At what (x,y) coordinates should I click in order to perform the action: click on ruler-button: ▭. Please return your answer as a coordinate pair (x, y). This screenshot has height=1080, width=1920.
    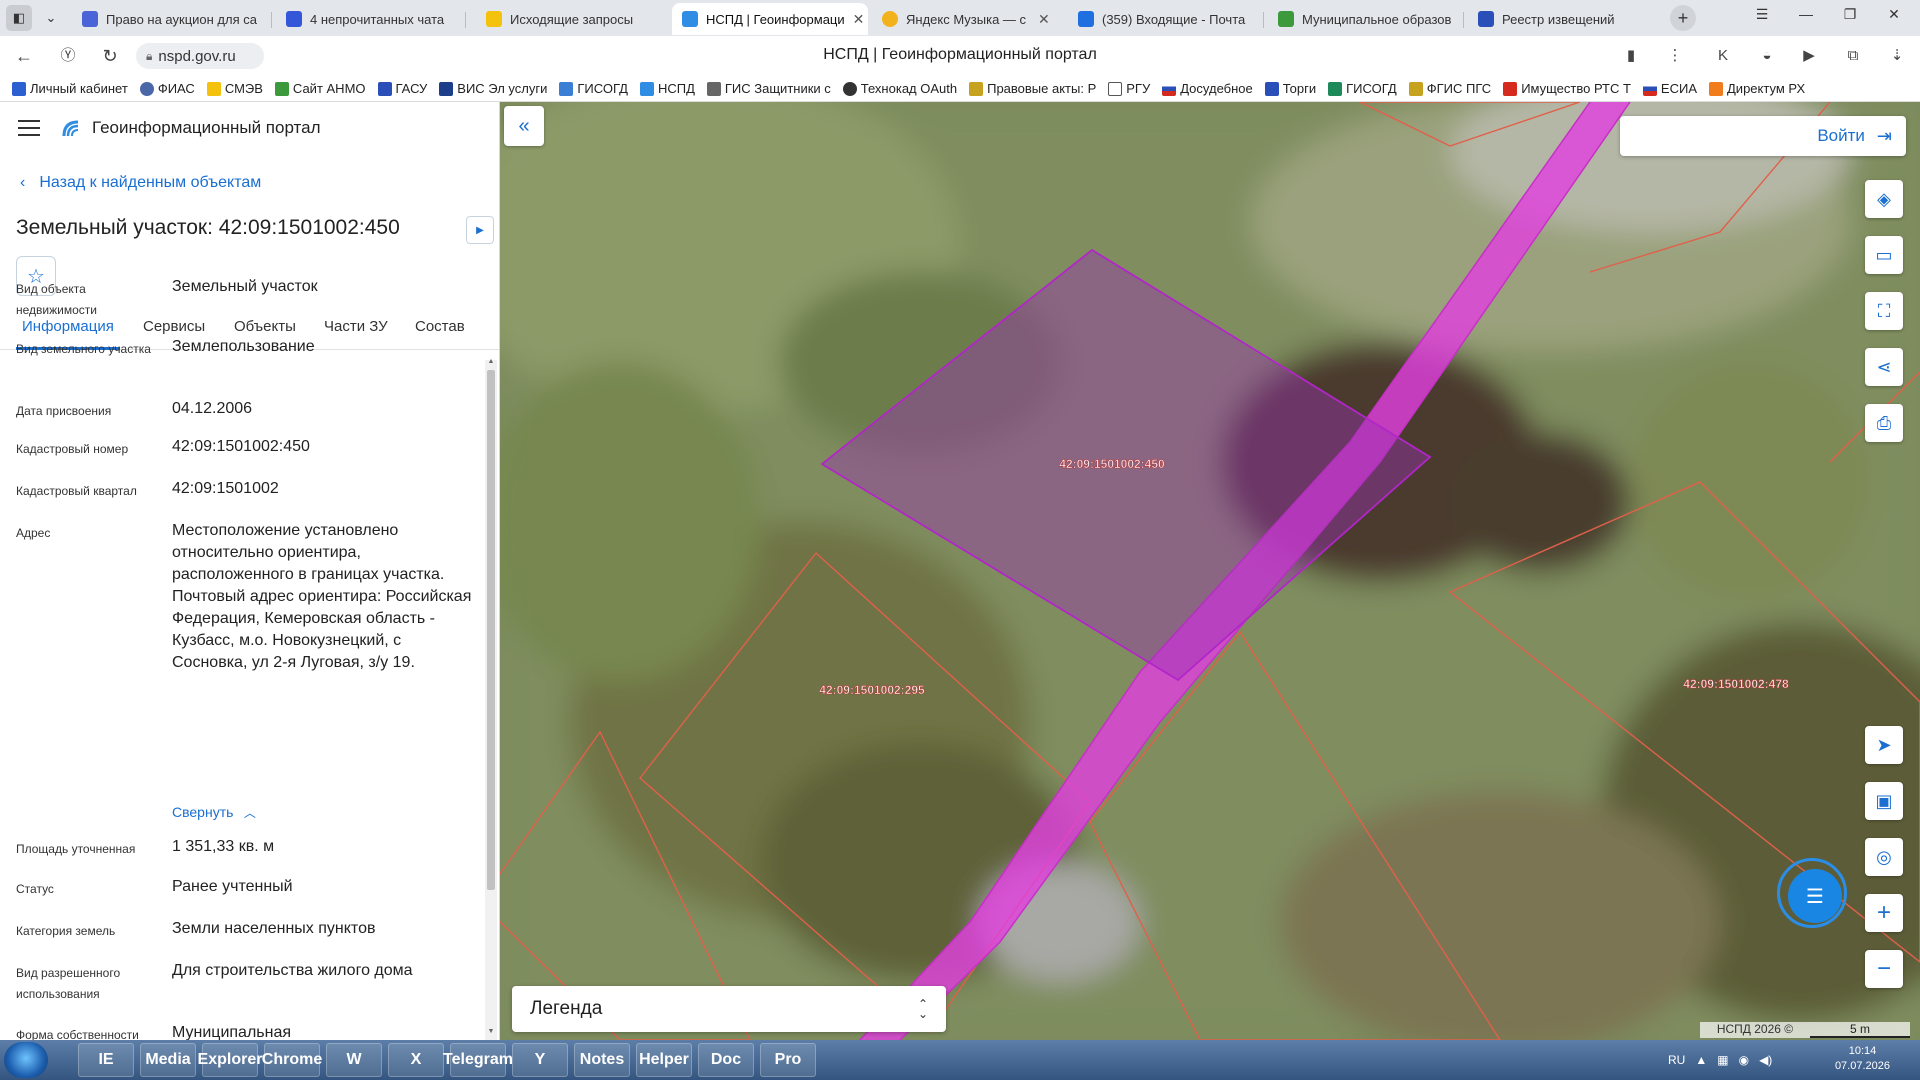
    Looking at the image, I should click on (1884, 255).